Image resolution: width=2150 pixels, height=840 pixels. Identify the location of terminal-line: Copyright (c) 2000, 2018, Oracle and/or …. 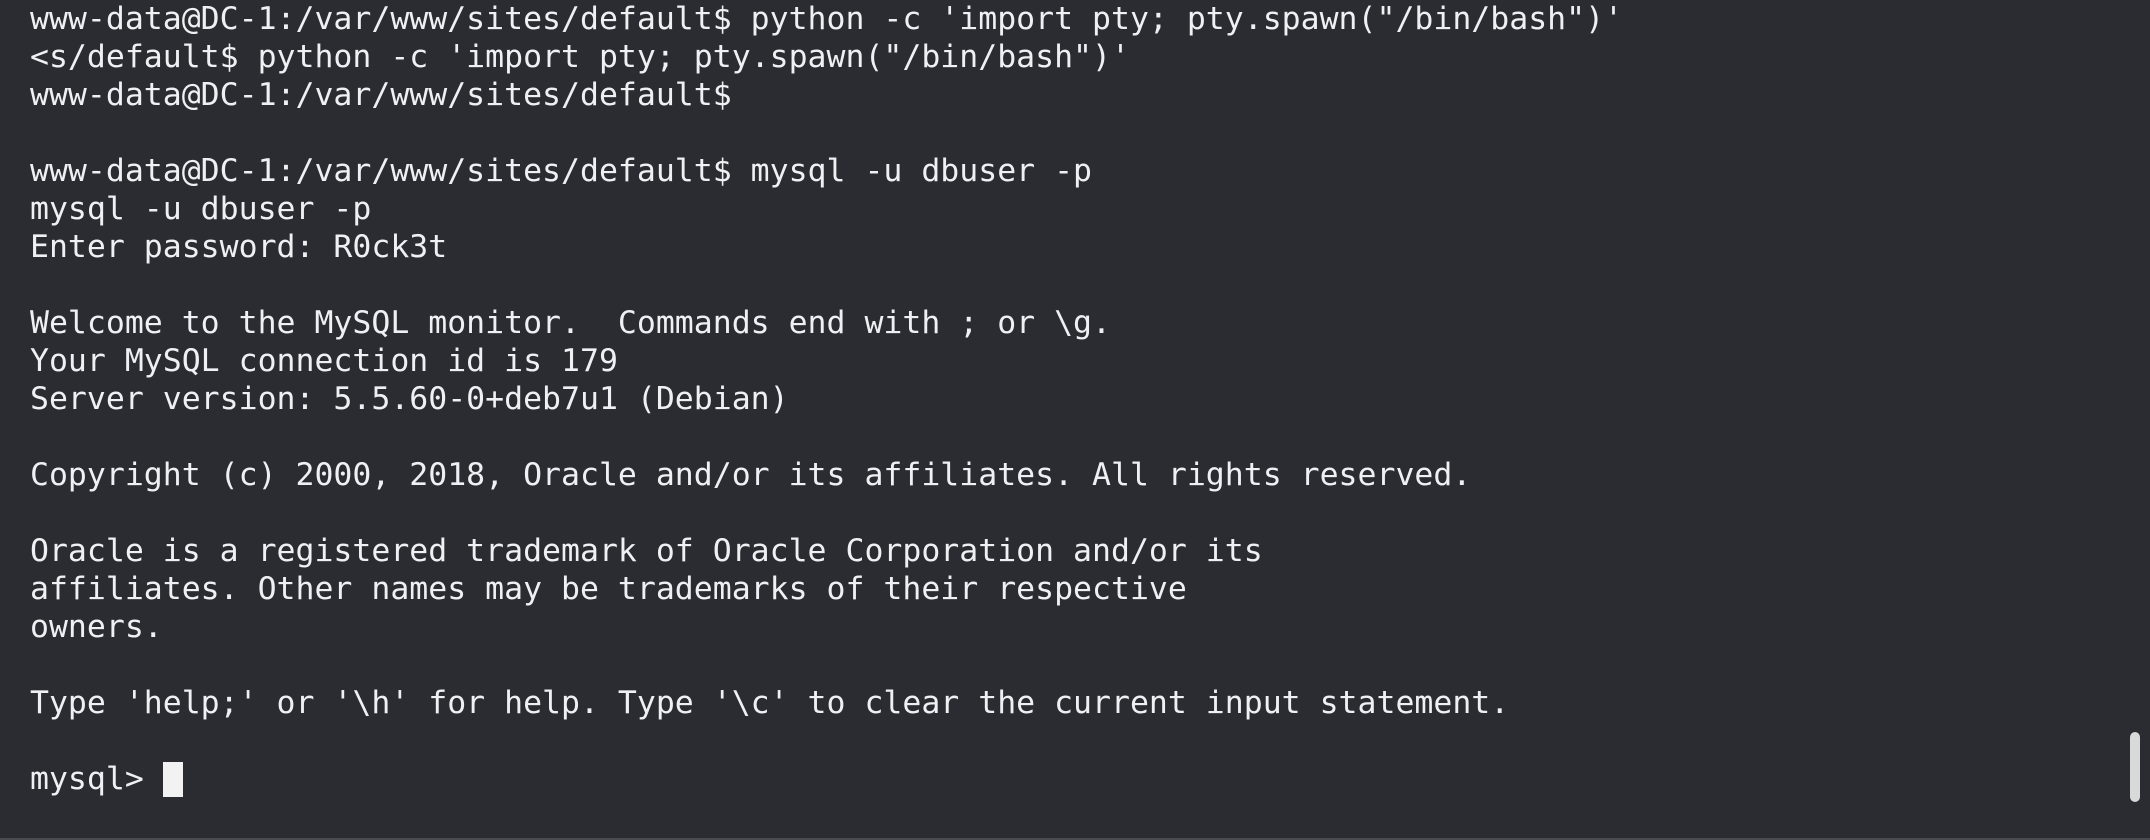
(751, 475).